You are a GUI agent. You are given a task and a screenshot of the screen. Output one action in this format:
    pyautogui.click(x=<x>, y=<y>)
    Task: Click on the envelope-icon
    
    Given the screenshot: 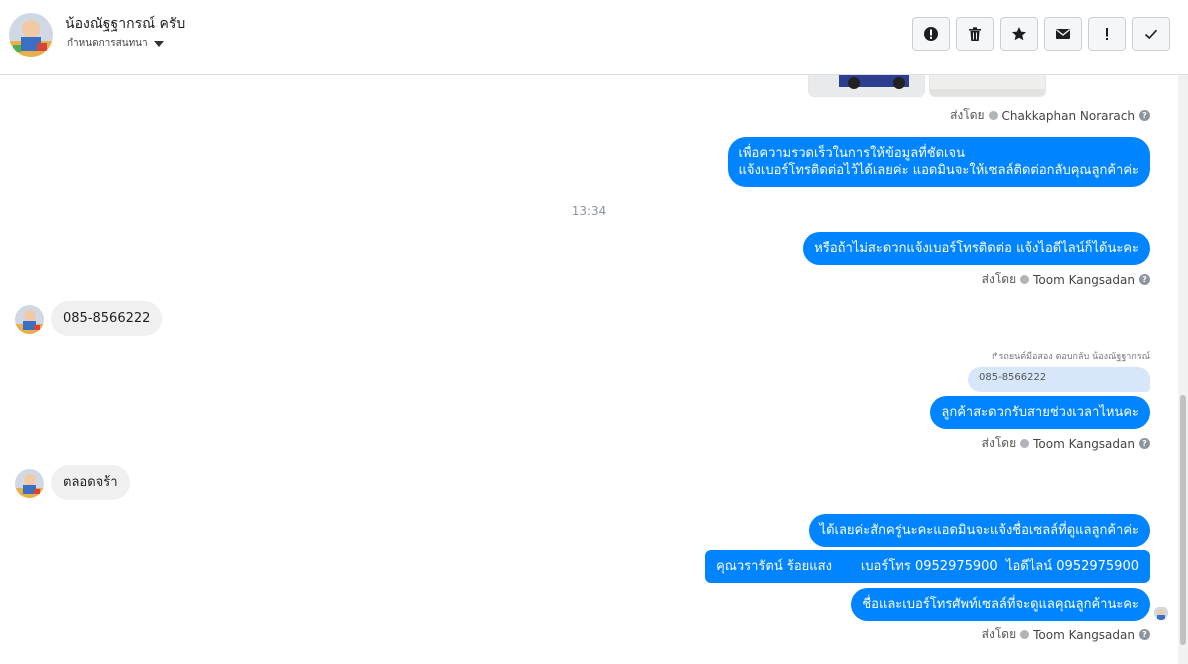 What is the action you would take?
    pyautogui.click(x=1063, y=34)
    